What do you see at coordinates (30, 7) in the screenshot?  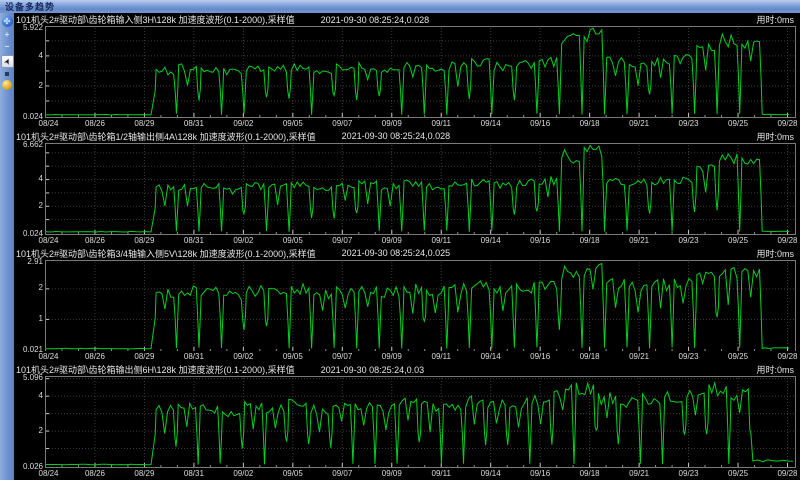 I see `window-title: 设备多趋势` at bounding box center [30, 7].